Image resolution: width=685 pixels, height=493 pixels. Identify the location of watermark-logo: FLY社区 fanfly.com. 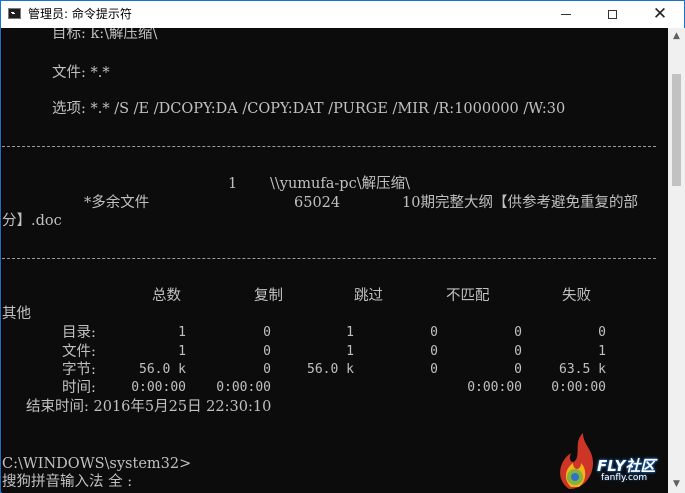
(608, 461).